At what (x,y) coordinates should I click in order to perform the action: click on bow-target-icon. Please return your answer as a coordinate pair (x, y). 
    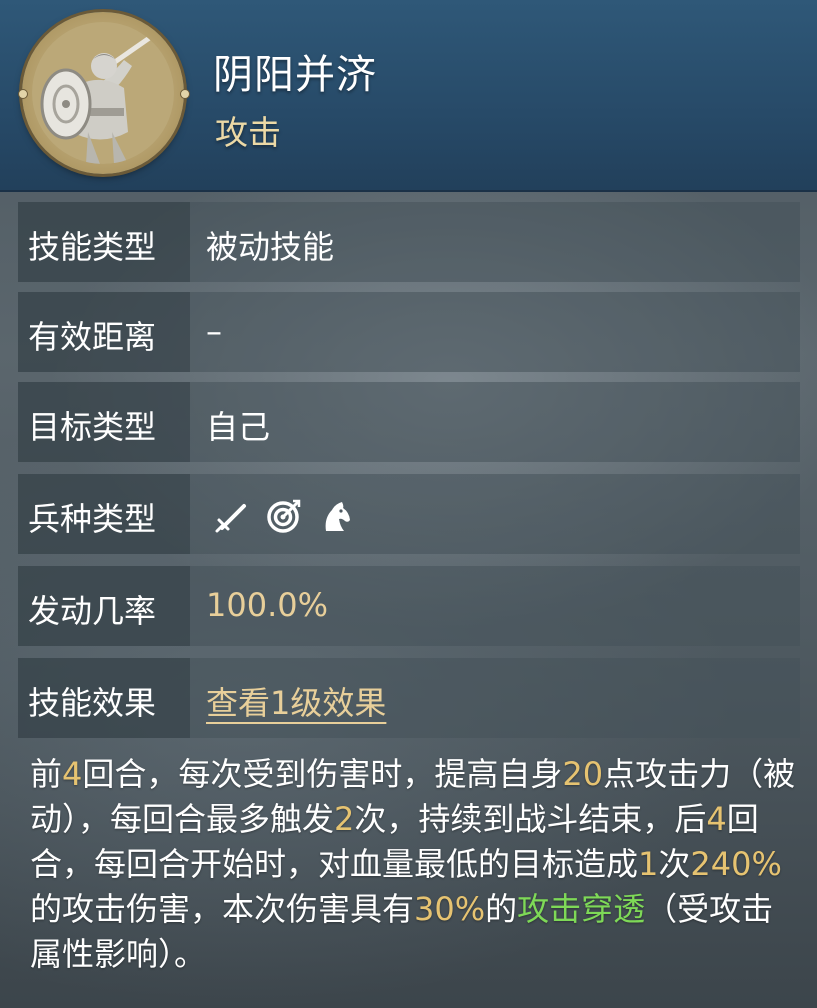
    Looking at the image, I should click on (284, 516).